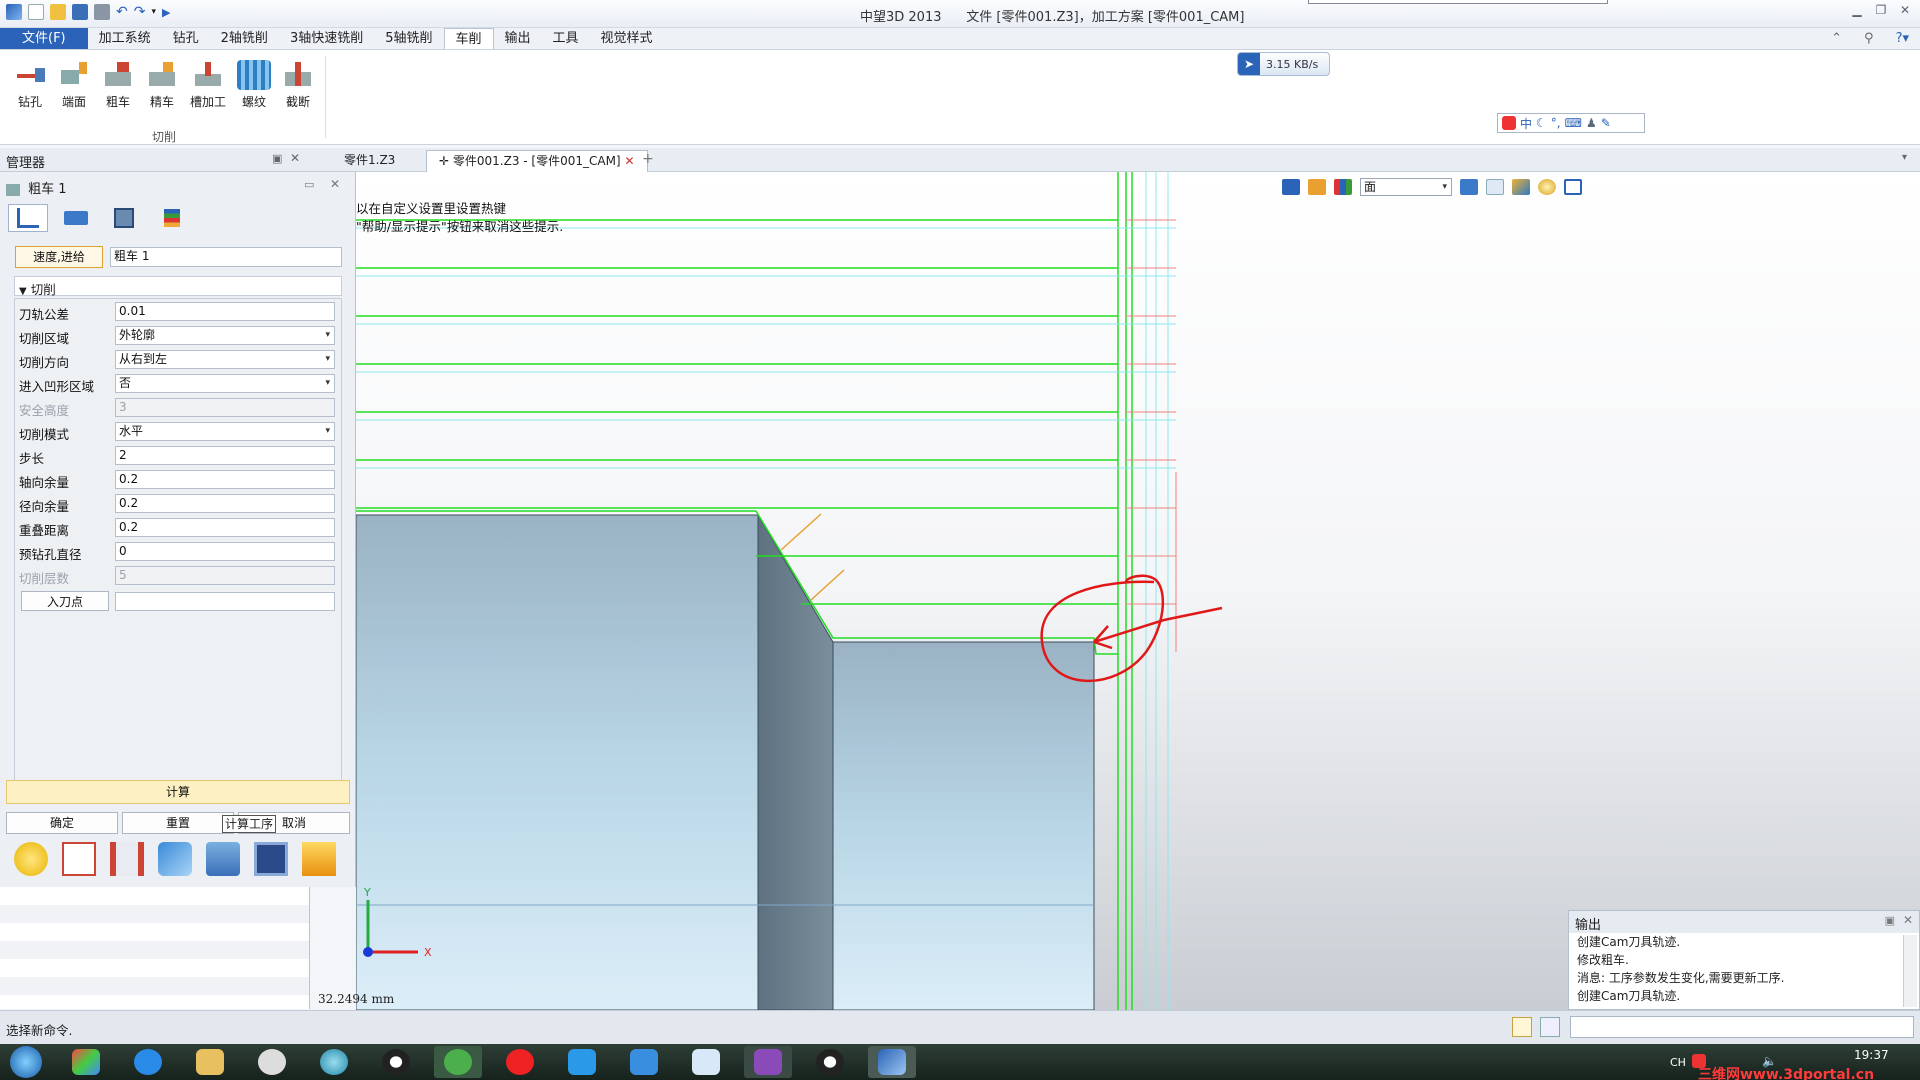 This screenshot has width=1920, height=1080. Describe the element at coordinates (1857, 12) in the screenshot. I see `minimize-icon: ▁` at that location.